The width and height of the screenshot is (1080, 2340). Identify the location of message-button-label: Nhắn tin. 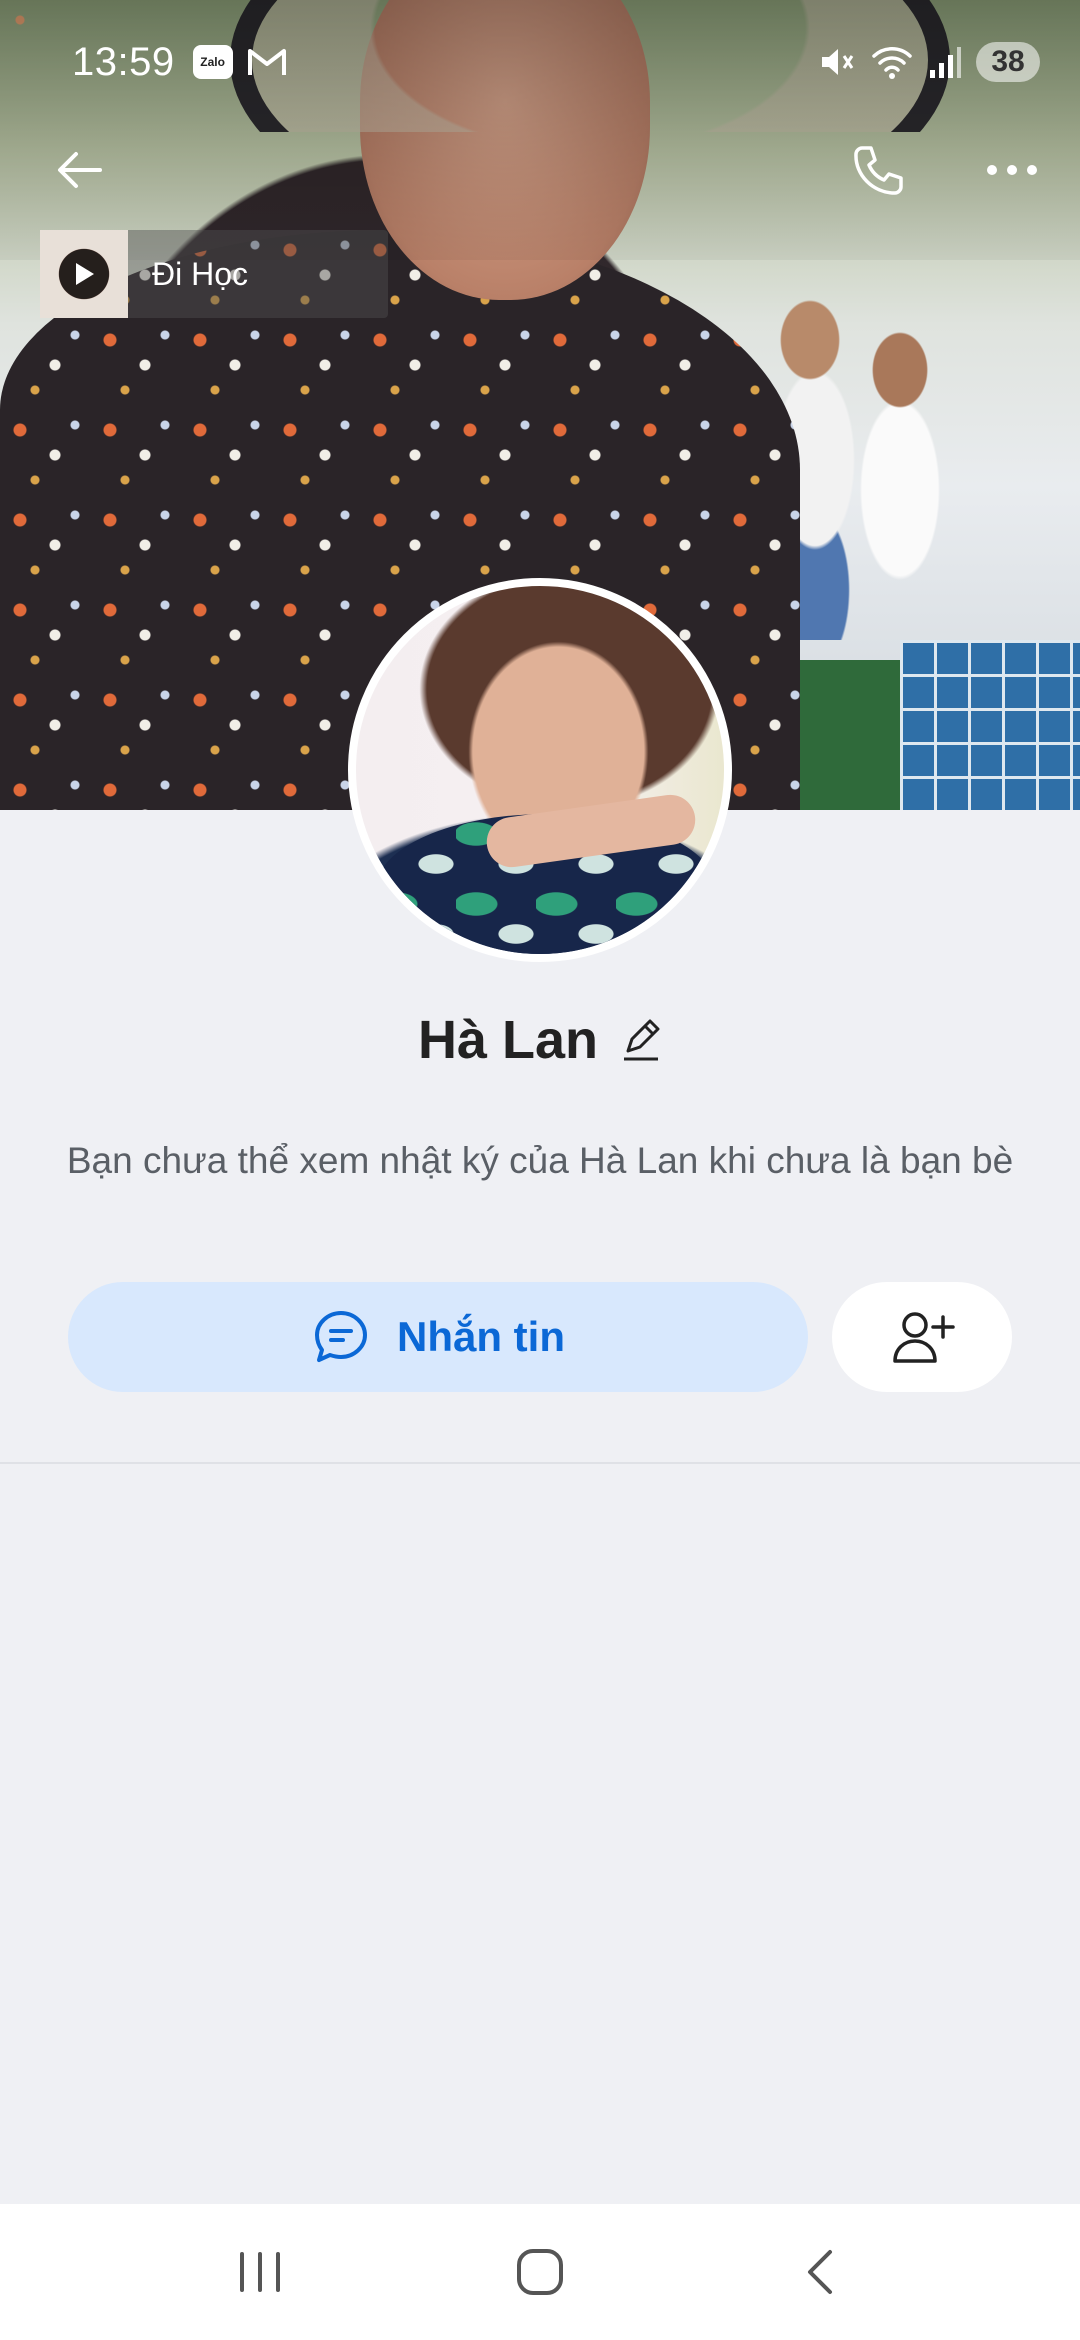
(481, 1336).